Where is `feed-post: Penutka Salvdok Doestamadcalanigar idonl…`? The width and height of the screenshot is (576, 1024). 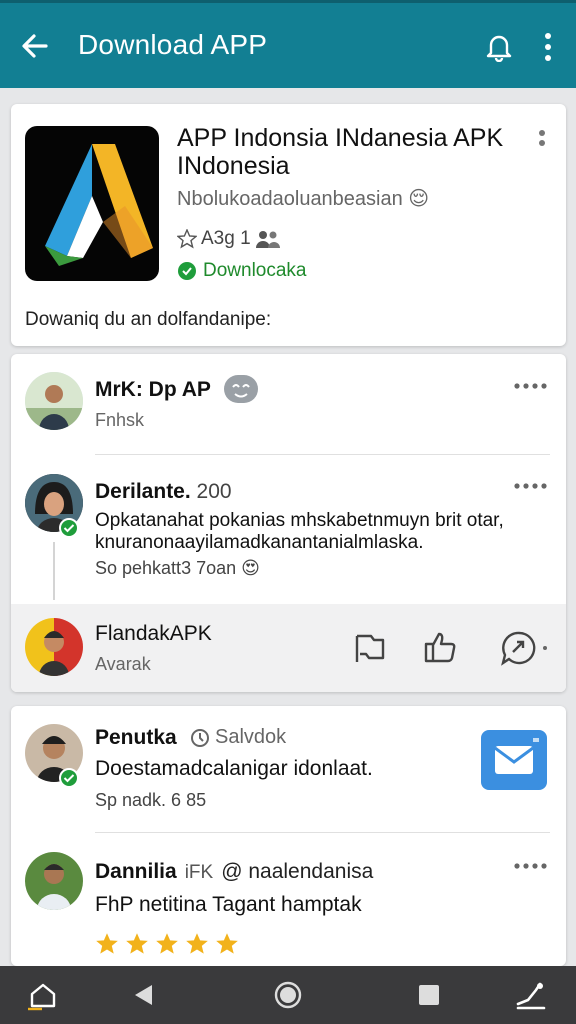 feed-post: Penutka Salvdok Doestamadcalanigar idonl… is located at coordinates (288, 769).